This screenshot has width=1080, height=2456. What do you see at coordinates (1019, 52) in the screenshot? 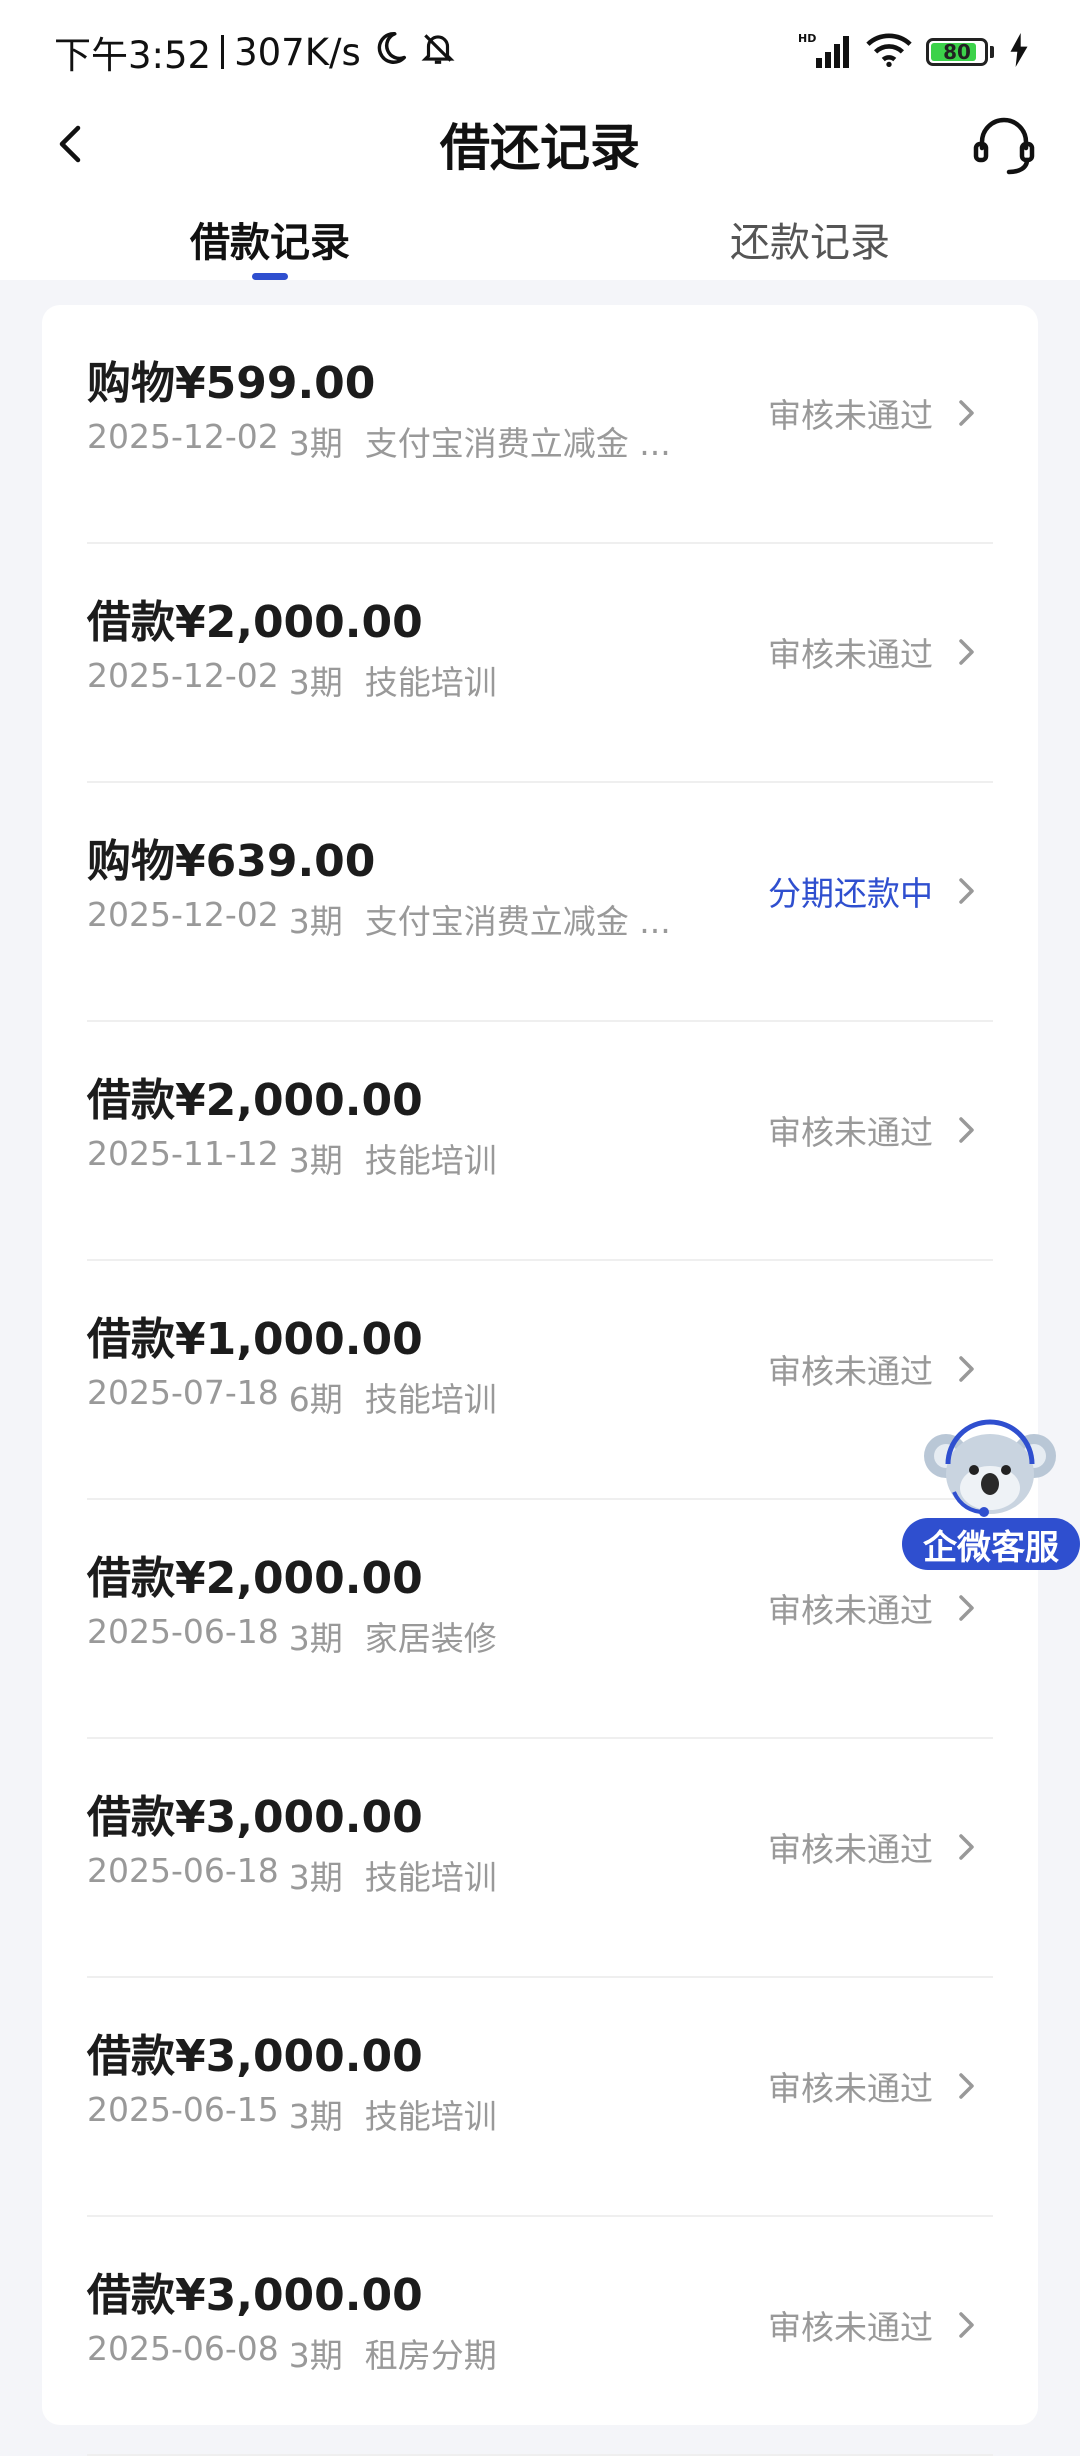
I see `charging-icon` at bounding box center [1019, 52].